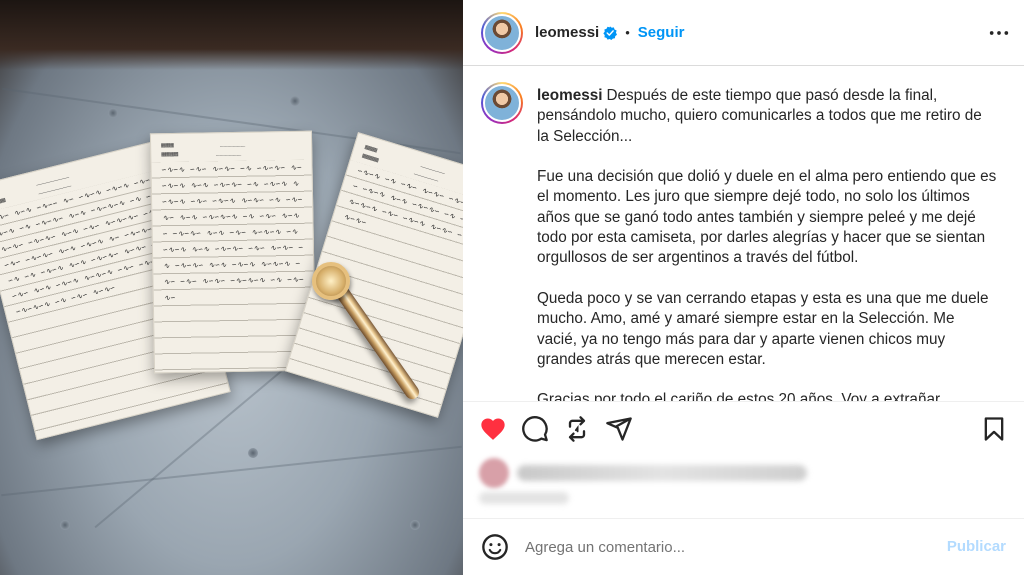 Image resolution: width=1024 pixels, height=575 pixels. Describe the element at coordinates (662, 473) in the screenshot. I see `liked-by-text-blurred` at that location.